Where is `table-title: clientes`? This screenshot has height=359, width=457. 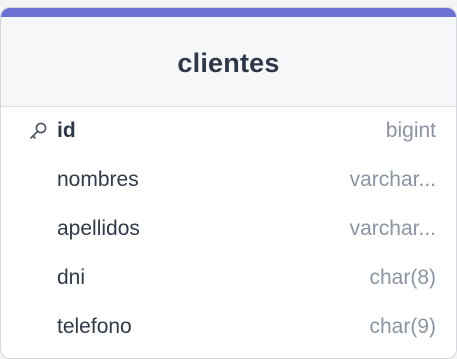
table-title: clientes is located at coordinates (228, 63).